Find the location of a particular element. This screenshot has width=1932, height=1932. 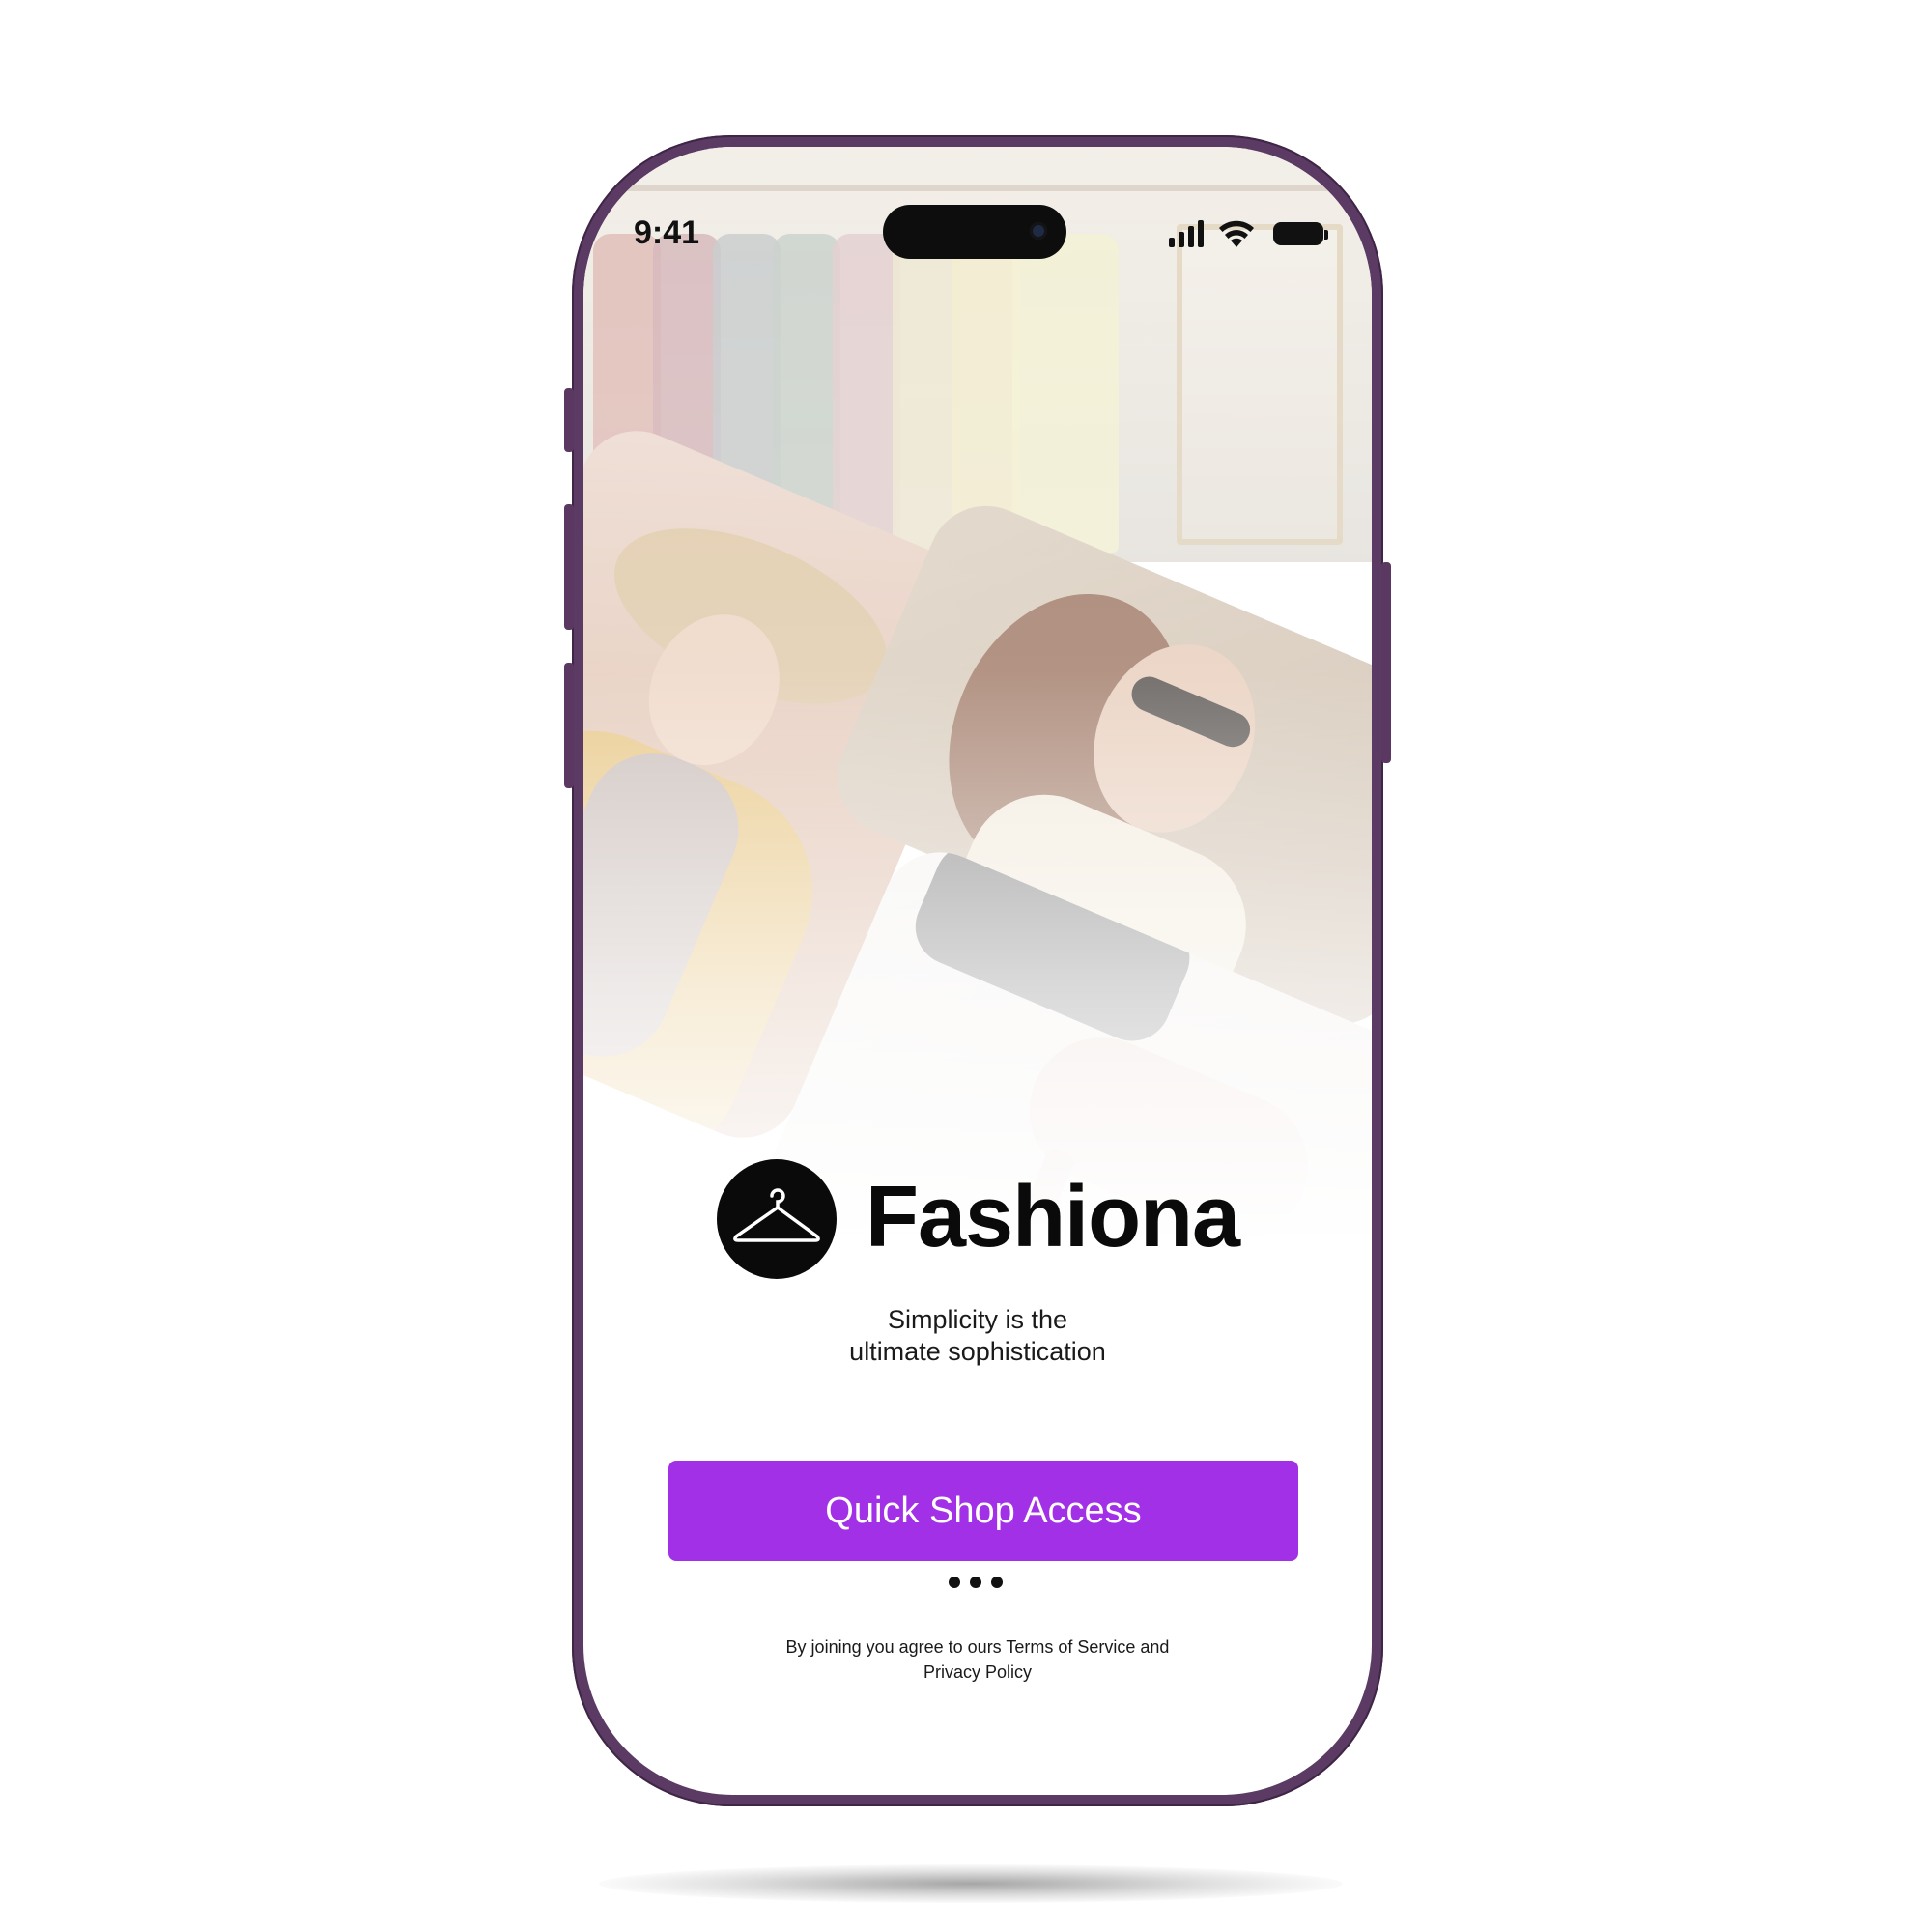

brand-lockup: Fashiona is located at coordinates (977, 1219).